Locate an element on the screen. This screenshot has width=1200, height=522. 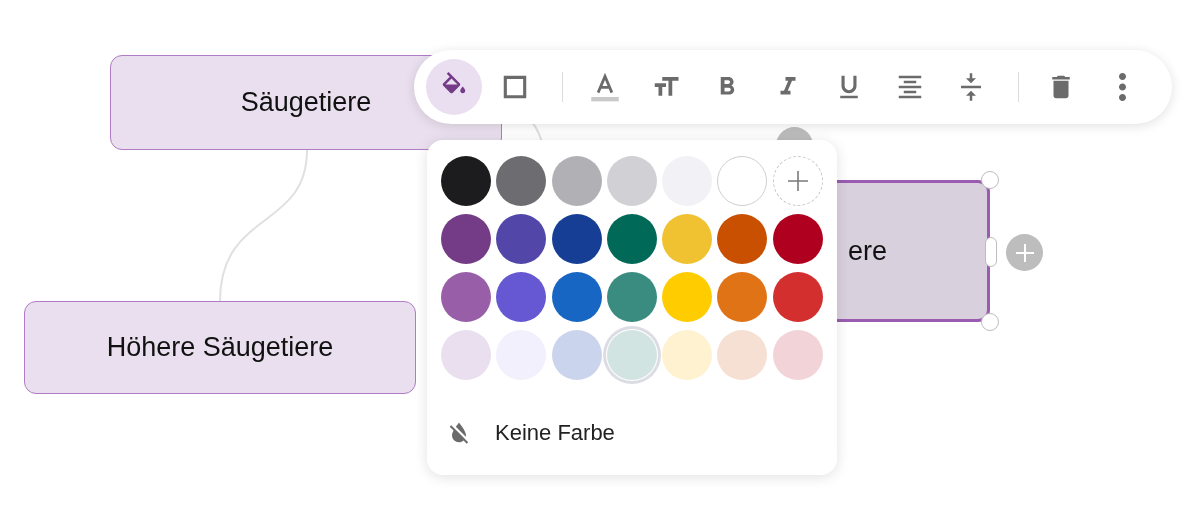
node-label: ere is located at coordinates (867, 251).